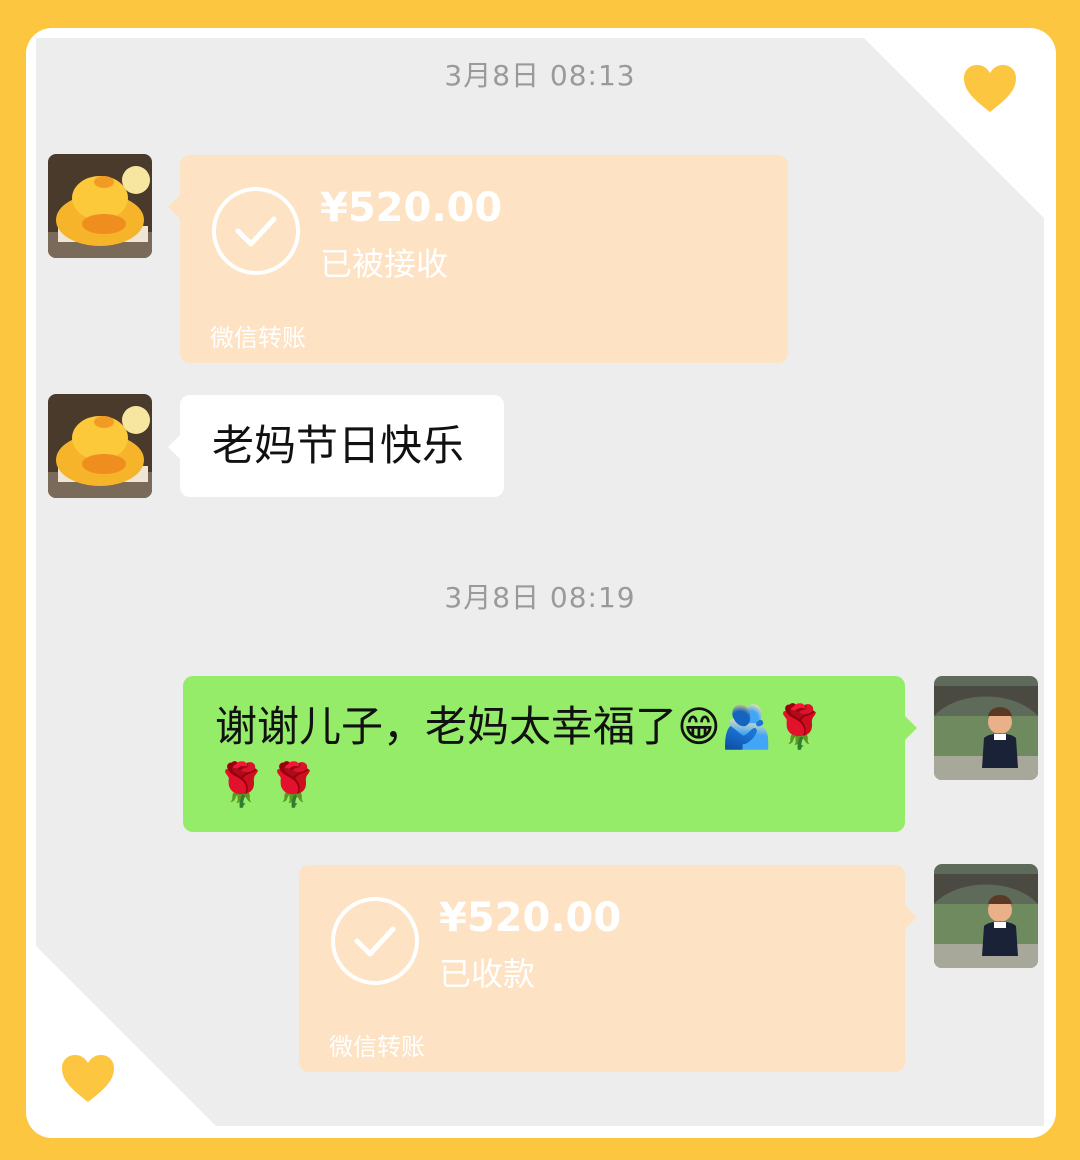 This screenshot has height=1160, width=1080. I want to click on message-line: 🌹🌹, so click(267, 784).